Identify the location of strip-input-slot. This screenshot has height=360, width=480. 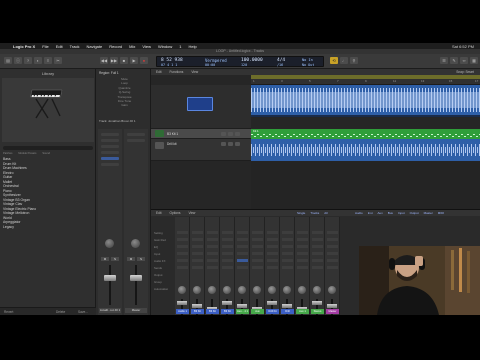
(110, 146).